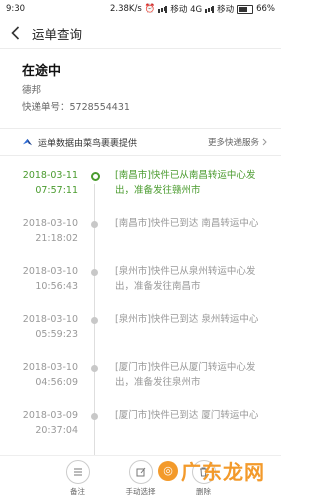 This screenshot has width=320, height=500. Describe the element at coordinates (39, 231) in the screenshot. I see `event-timestamp: 2018-03-10 21:18:02` at that location.